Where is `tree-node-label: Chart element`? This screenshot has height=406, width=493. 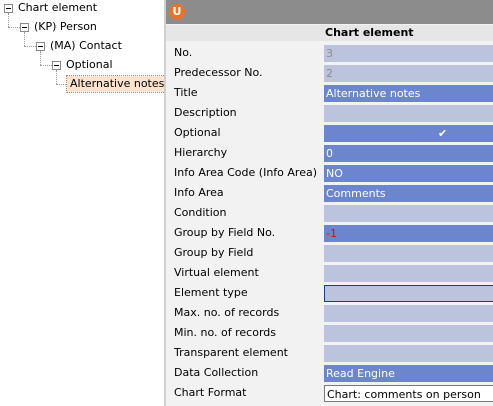 tree-node-label: Chart element is located at coordinates (58, 7).